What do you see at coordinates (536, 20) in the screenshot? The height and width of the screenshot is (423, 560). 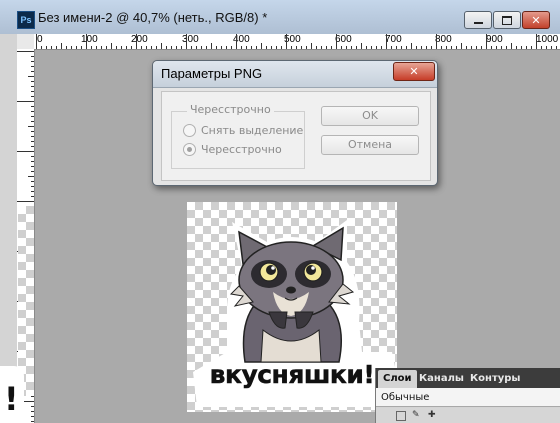 I see `close-button: ✕` at bounding box center [536, 20].